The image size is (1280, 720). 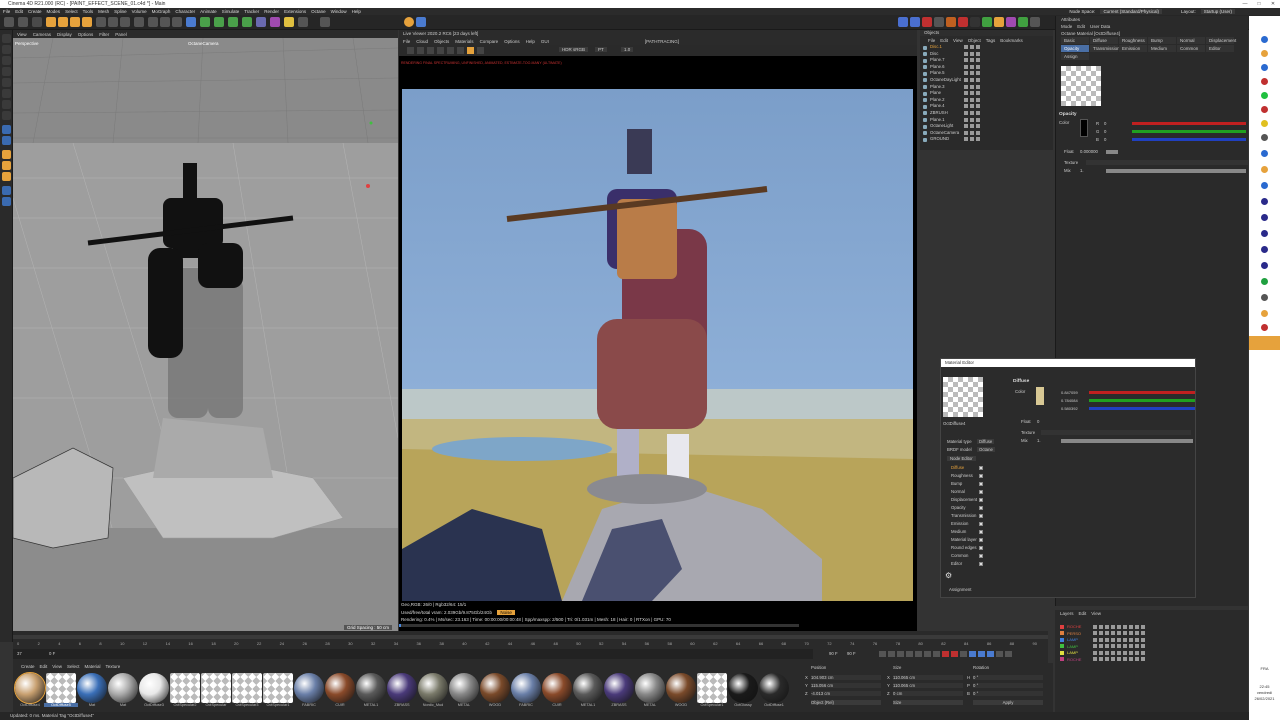 What do you see at coordinates (1080, 633) in the screenshot?
I see `layer-name: PERSO` at bounding box center [1080, 633].